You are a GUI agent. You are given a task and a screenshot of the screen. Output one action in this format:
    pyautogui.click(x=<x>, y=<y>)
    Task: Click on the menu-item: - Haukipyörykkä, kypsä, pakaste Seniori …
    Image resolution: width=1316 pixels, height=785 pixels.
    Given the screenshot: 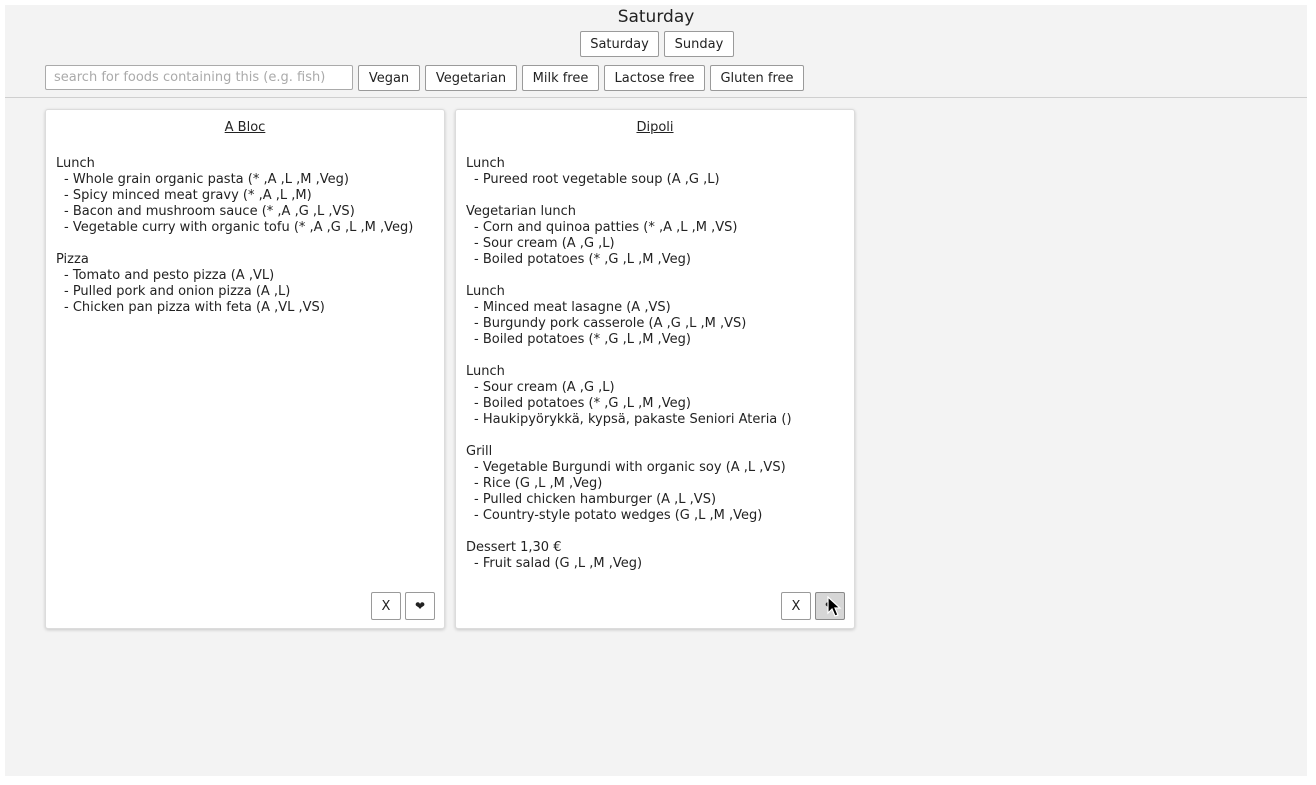 What is the action you would take?
    pyautogui.click(x=633, y=419)
    